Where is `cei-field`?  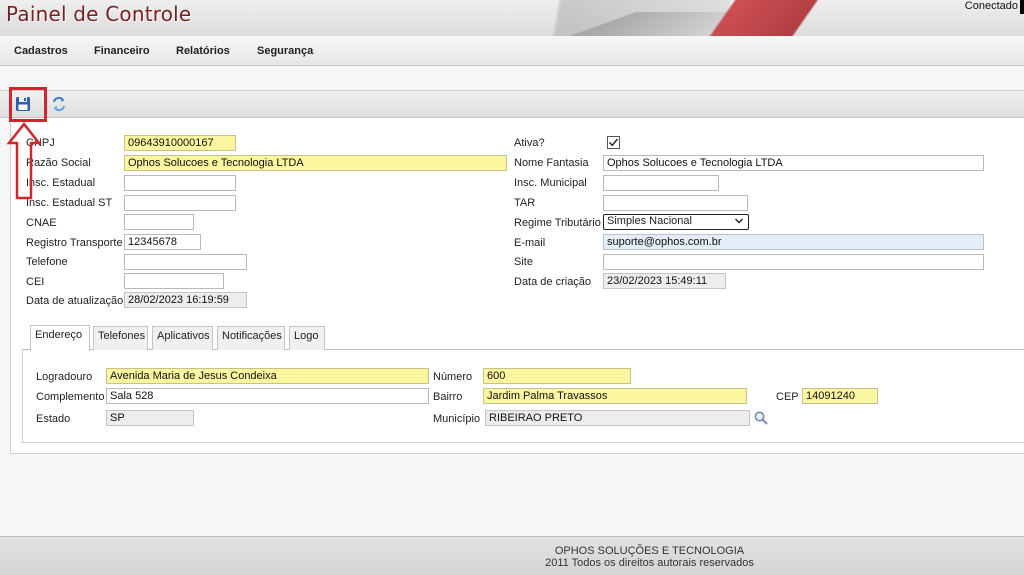
cei-field is located at coordinates (174, 281).